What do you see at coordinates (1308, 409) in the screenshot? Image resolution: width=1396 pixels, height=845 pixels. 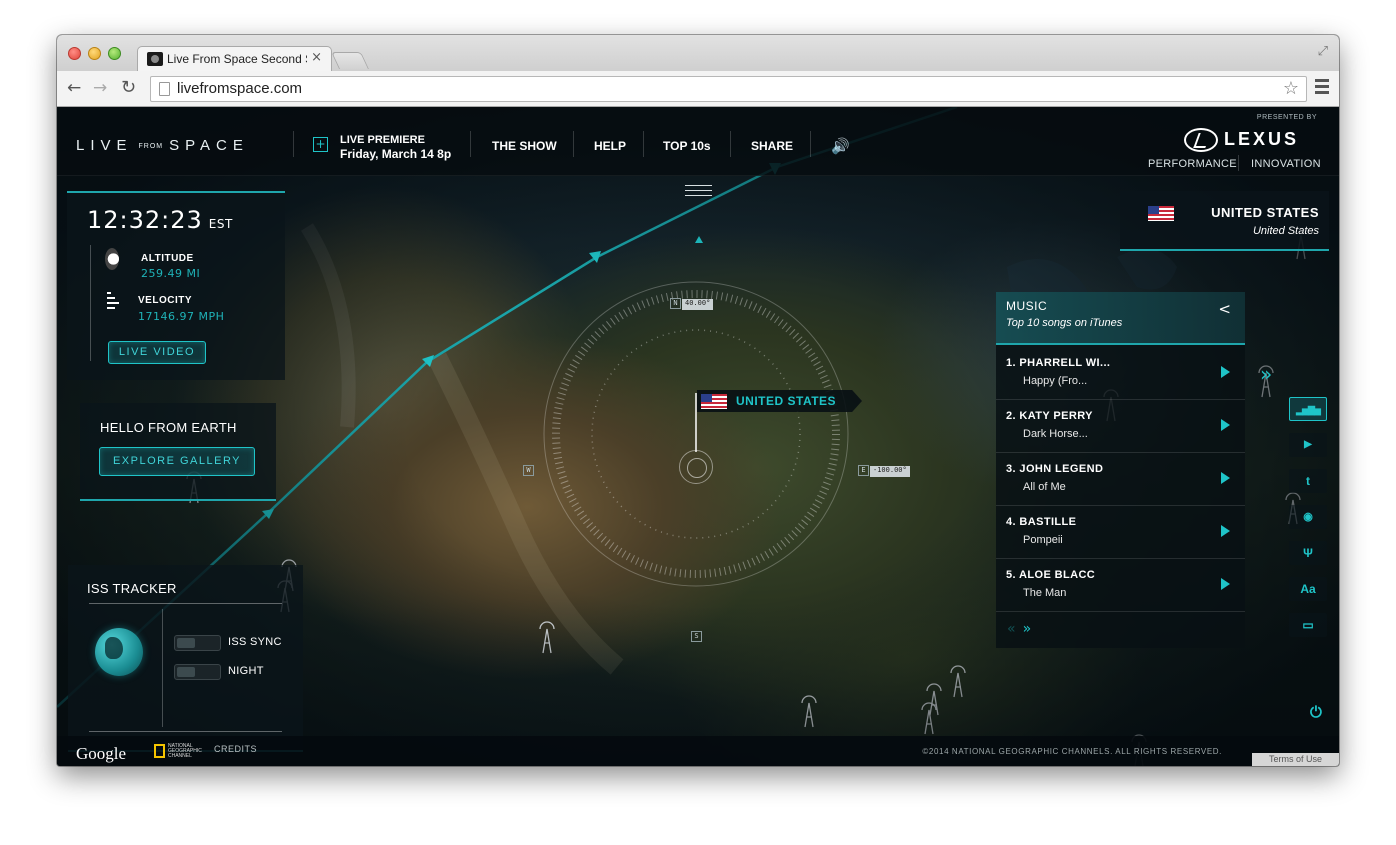 I see `music-chart-icon: ▂▅▇▅` at bounding box center [1308, 409].